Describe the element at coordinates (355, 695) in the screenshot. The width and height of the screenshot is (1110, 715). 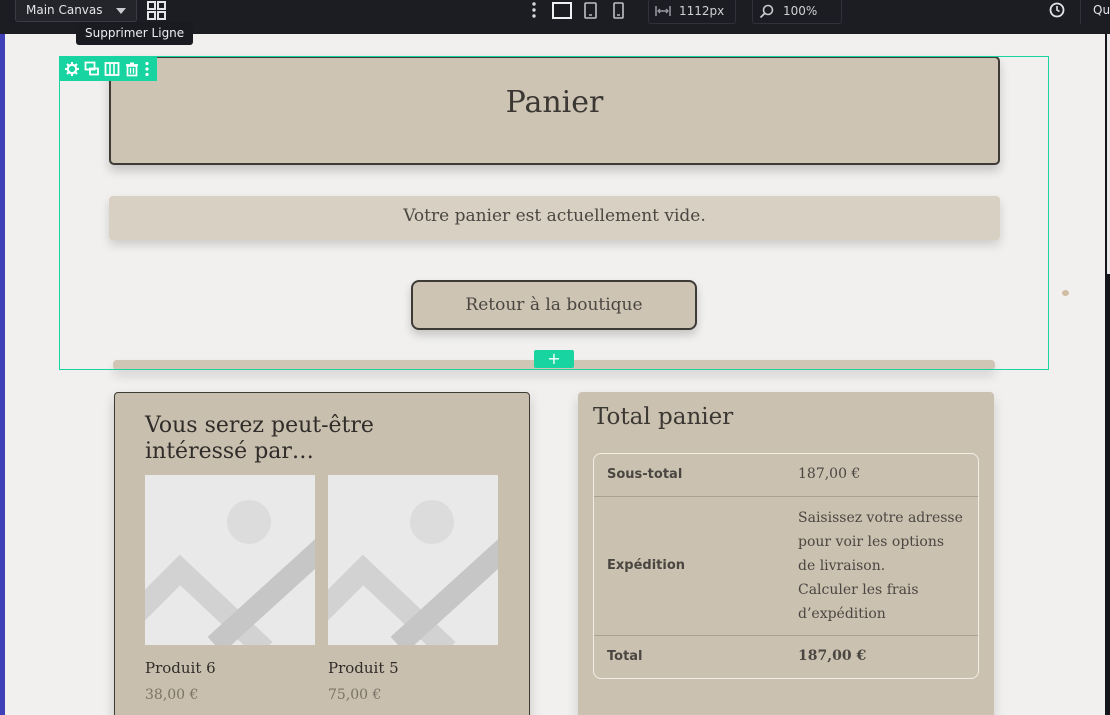
I see `product-price: 75,00 €` at that location.